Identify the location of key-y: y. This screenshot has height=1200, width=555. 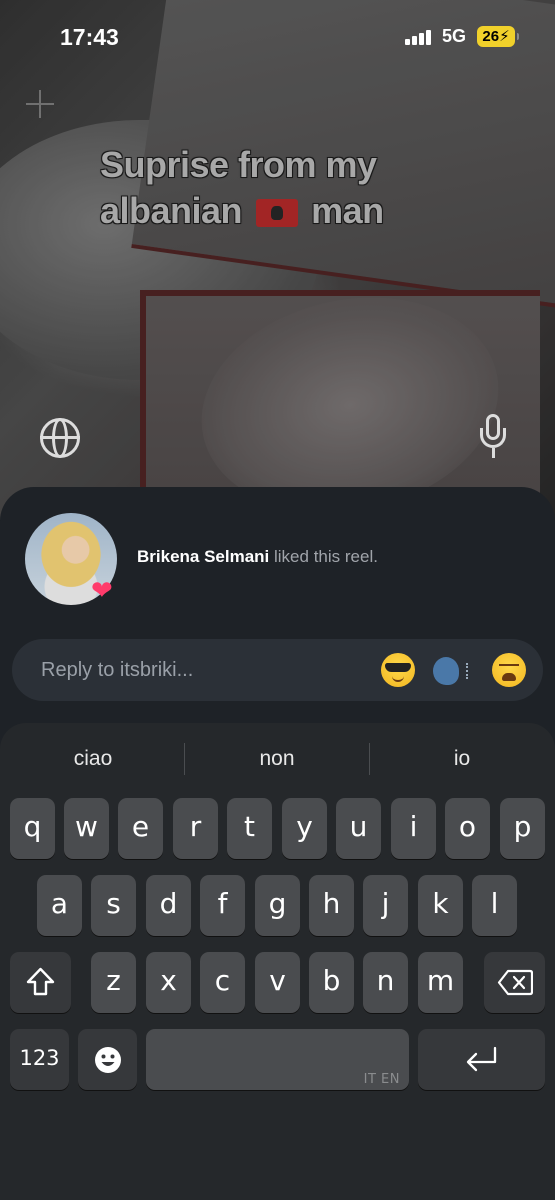
(304, 828).